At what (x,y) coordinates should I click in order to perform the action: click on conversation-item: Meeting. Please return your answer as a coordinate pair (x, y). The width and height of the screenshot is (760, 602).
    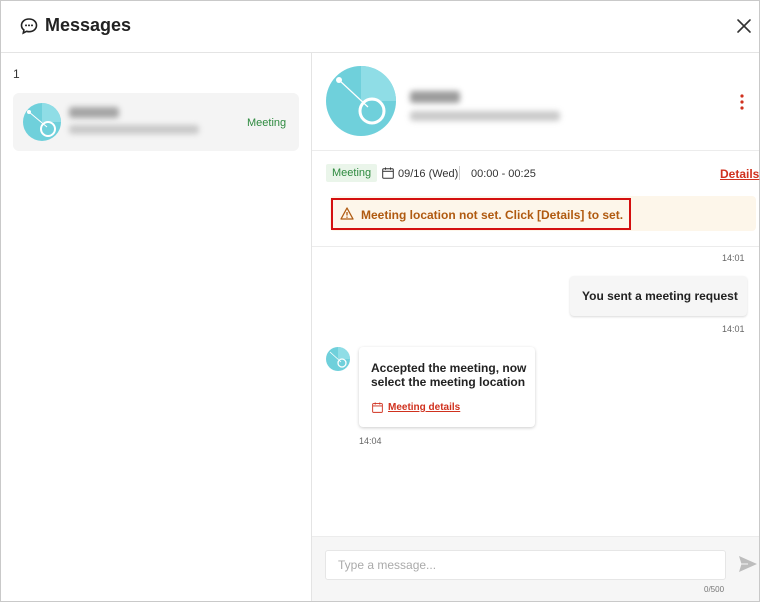
    Looking at the image, I should click on (156, 122).